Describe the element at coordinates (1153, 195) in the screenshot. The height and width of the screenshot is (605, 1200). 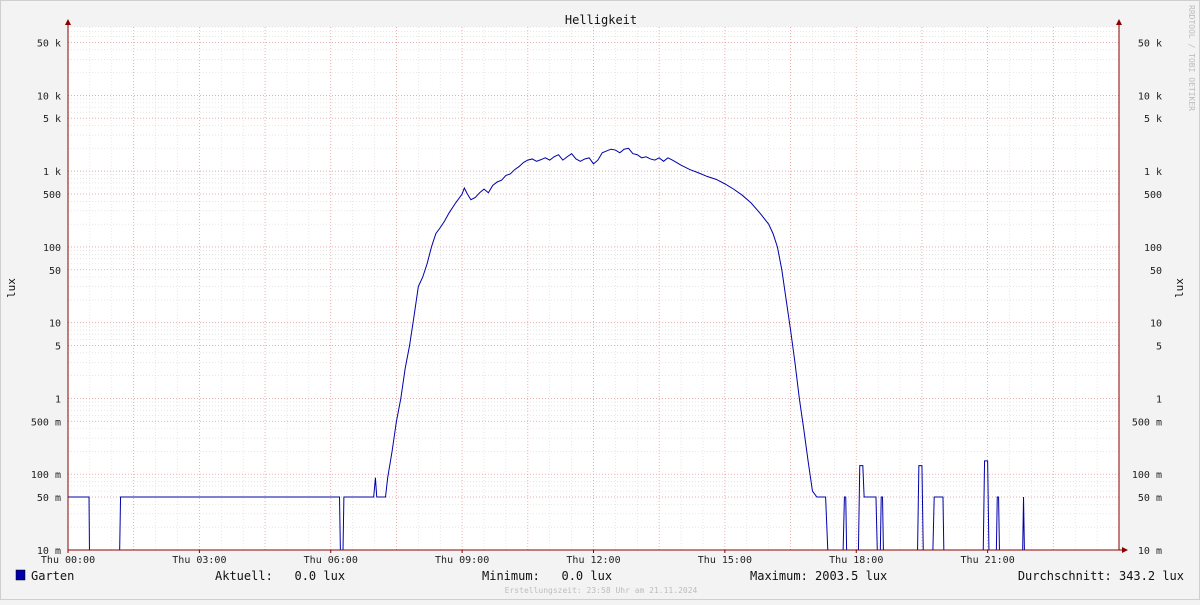
I see `y-tick-label-right: 500` at that location.